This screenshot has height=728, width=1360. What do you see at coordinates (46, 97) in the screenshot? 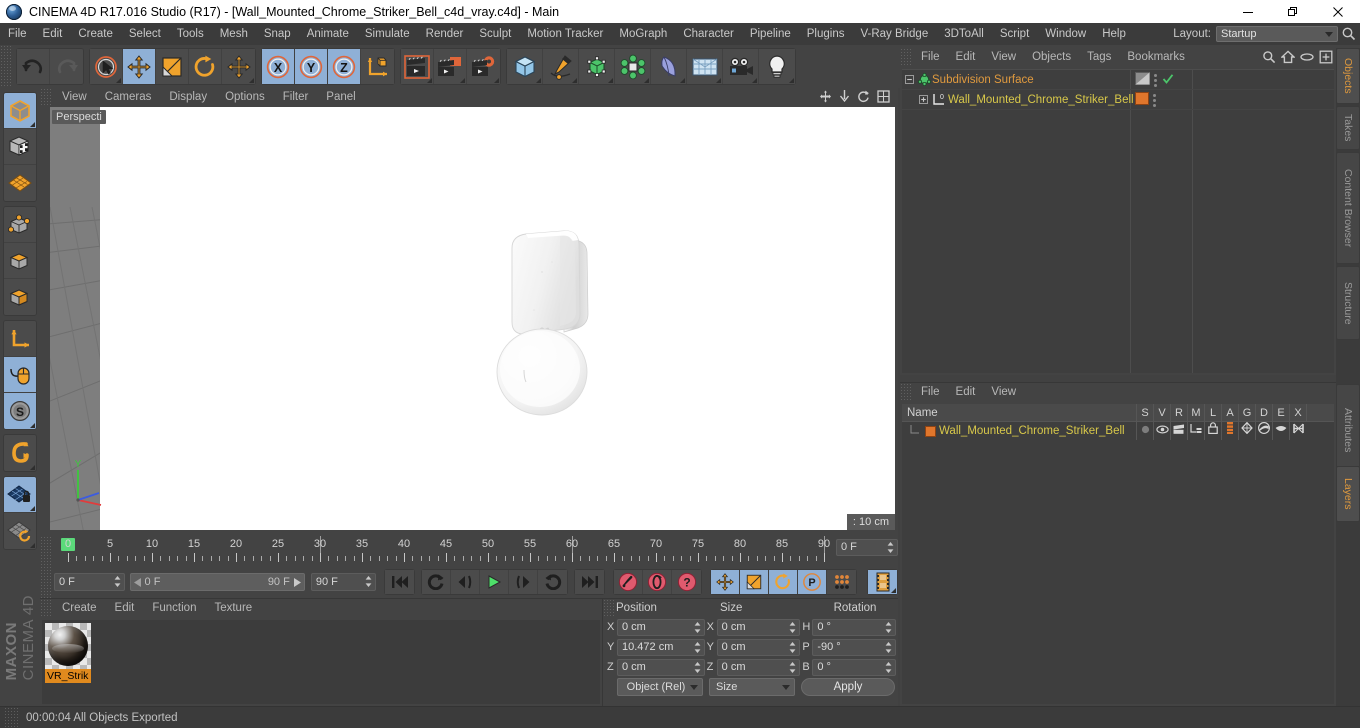
I see `viewport-grip` at bounding box center [46, 97].